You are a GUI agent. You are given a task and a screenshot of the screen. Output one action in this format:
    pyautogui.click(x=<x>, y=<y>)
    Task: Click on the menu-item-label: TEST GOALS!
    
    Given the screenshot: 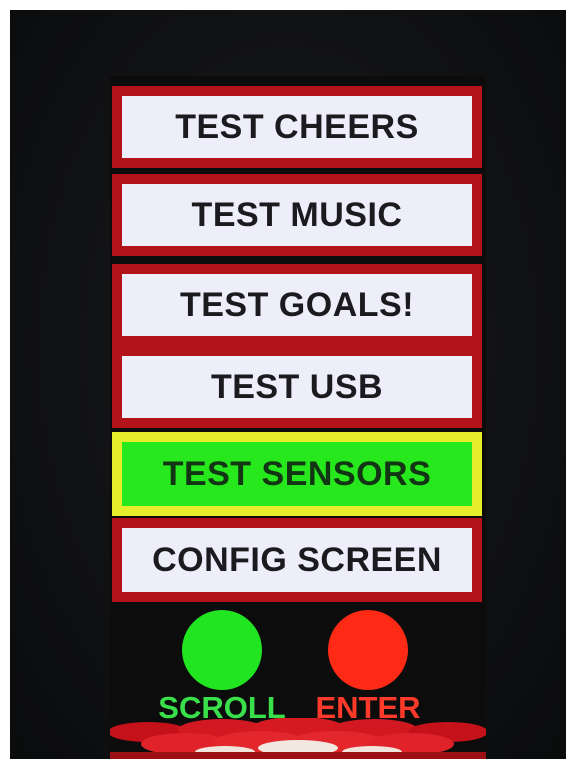 What is the action you would take?
    pyautogui.click(x=297, y=304)
    